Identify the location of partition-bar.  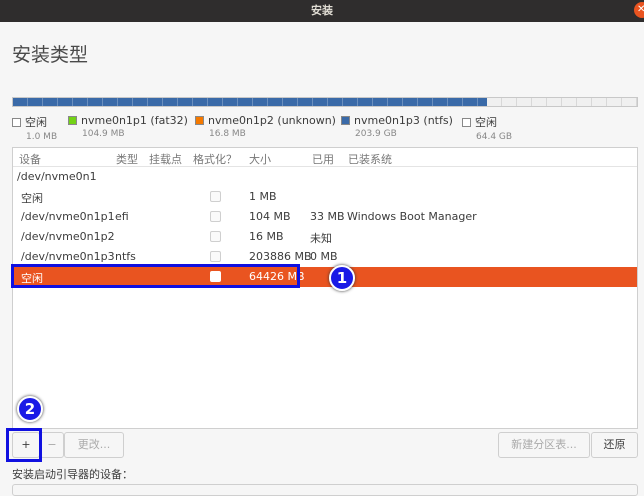
(325, 102).